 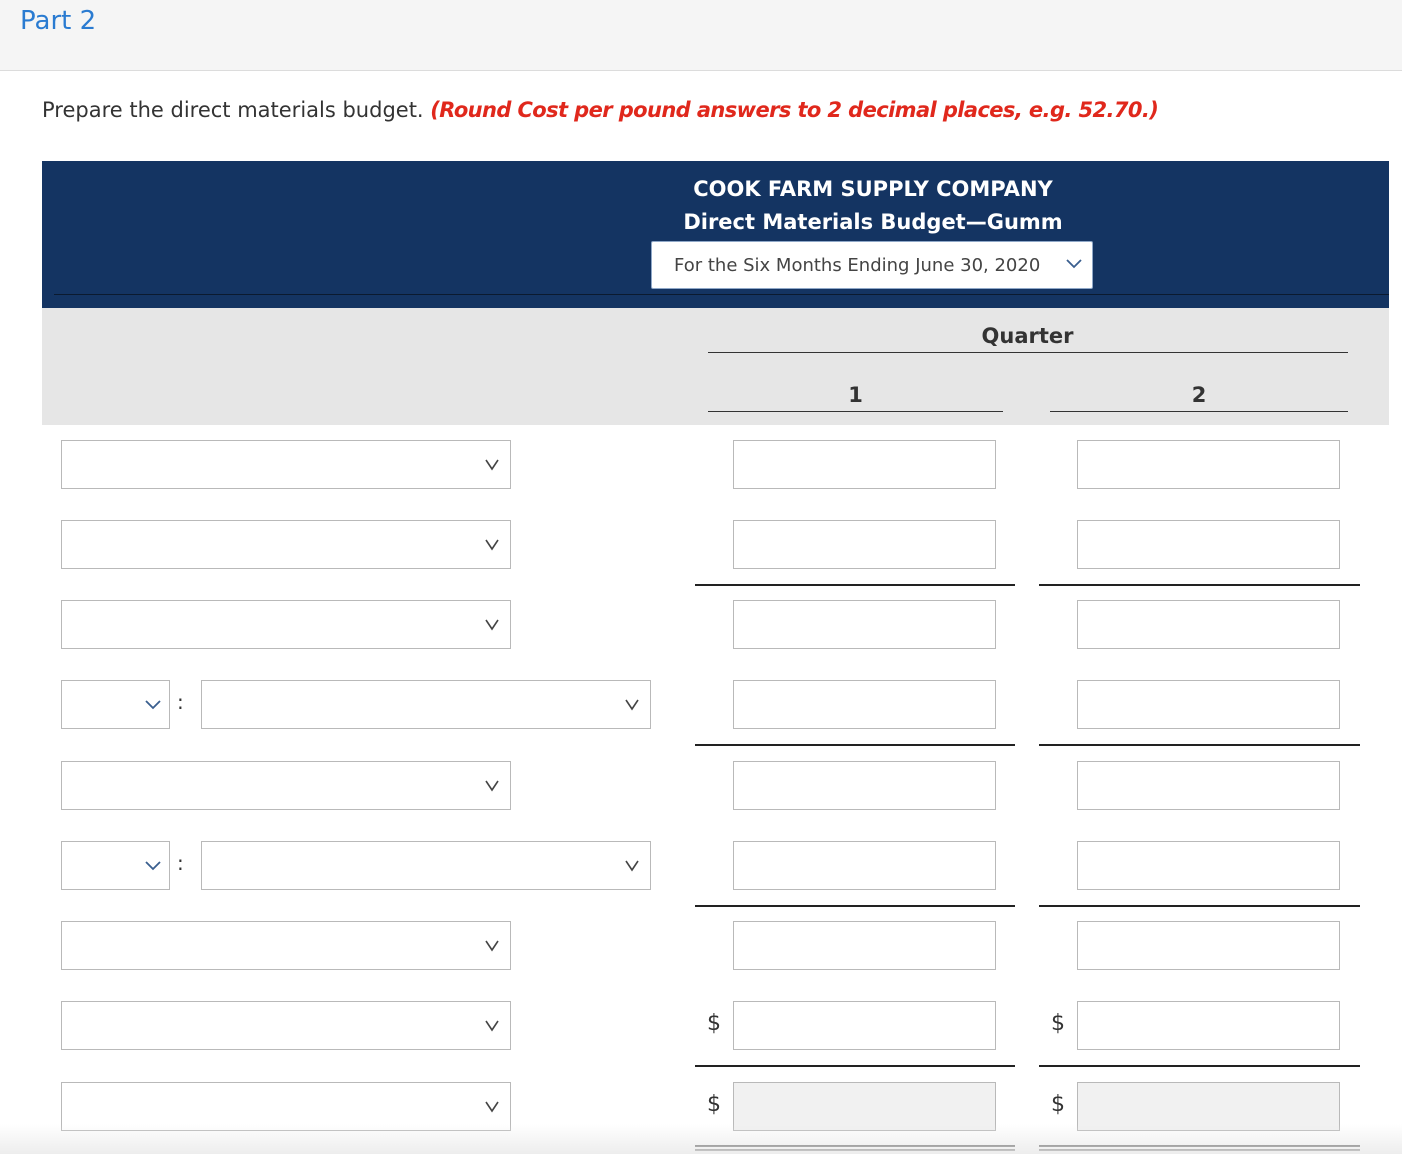 What do you see at coordinates (864, 624) in the screenshot?
I see `row-3-q1-input` at bounding box center [864, 624].